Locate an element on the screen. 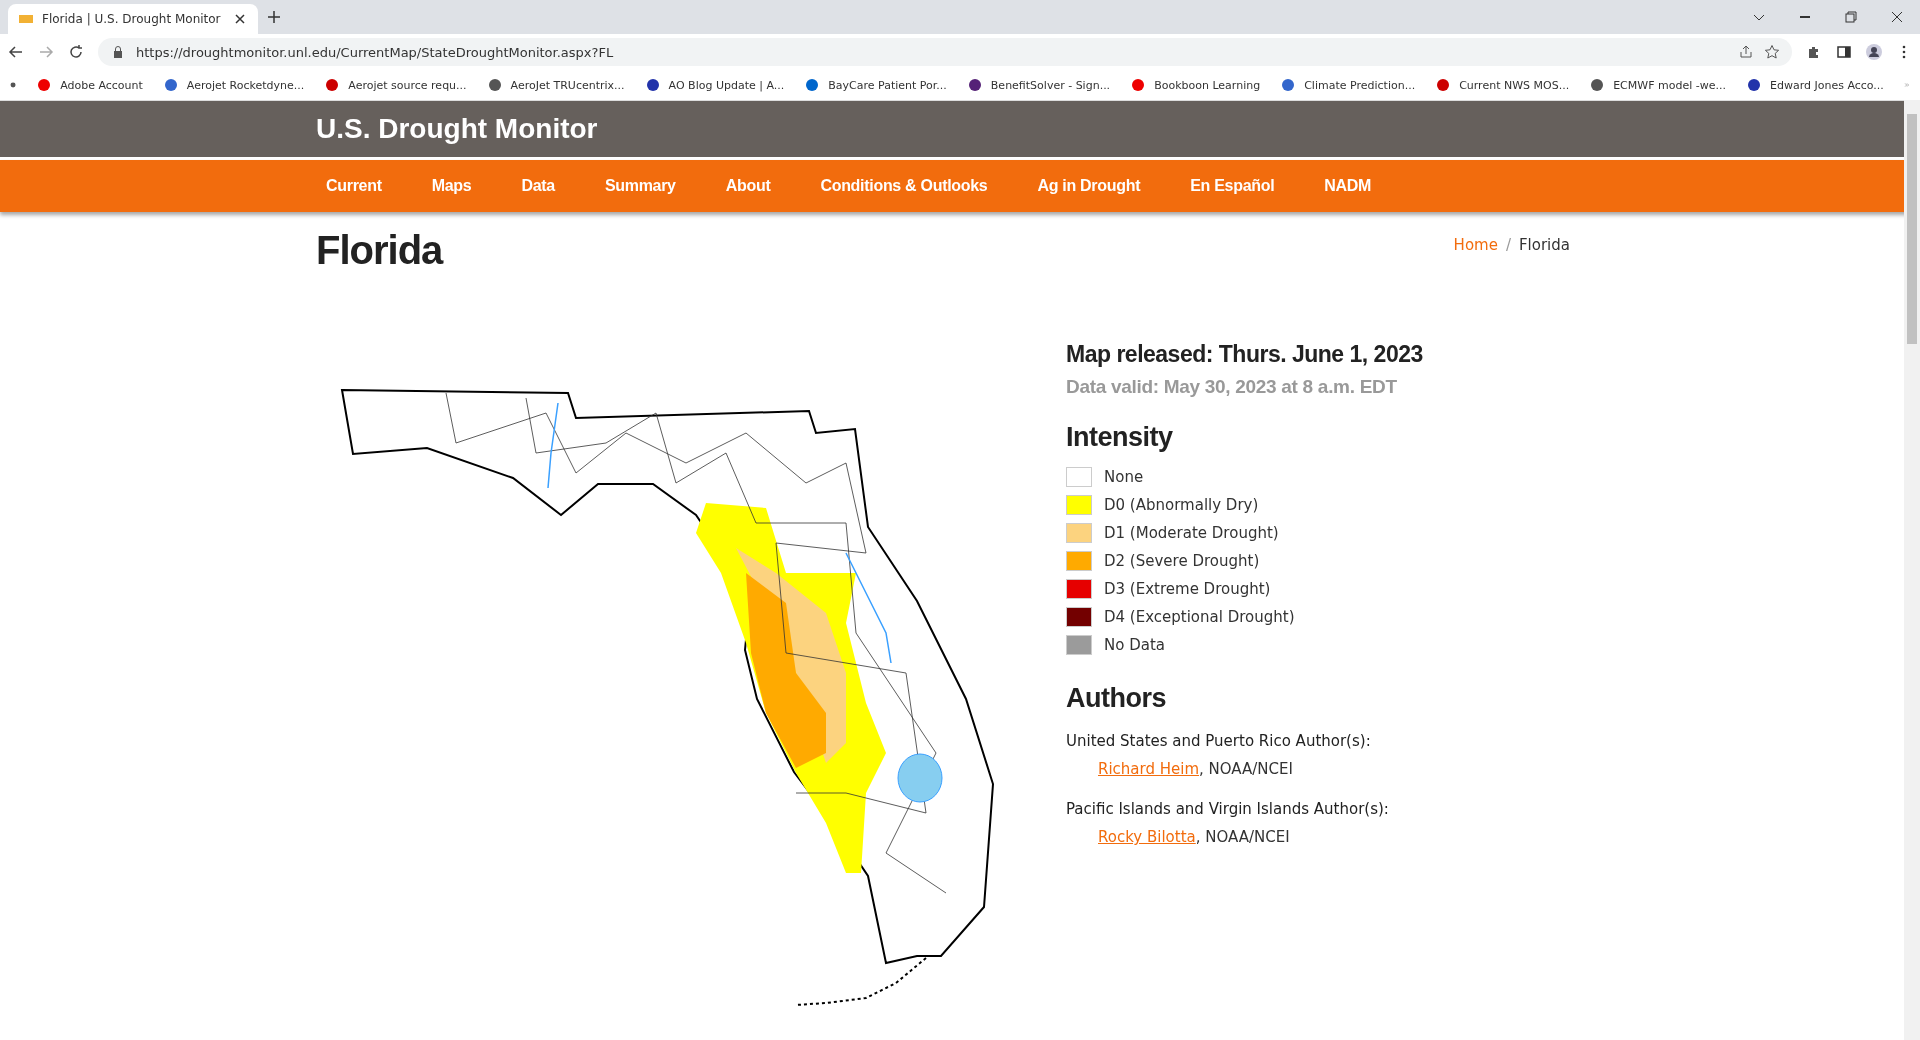  tab-title: Florida | U.S. Drought Monitor is located at coordinates (132, 19).